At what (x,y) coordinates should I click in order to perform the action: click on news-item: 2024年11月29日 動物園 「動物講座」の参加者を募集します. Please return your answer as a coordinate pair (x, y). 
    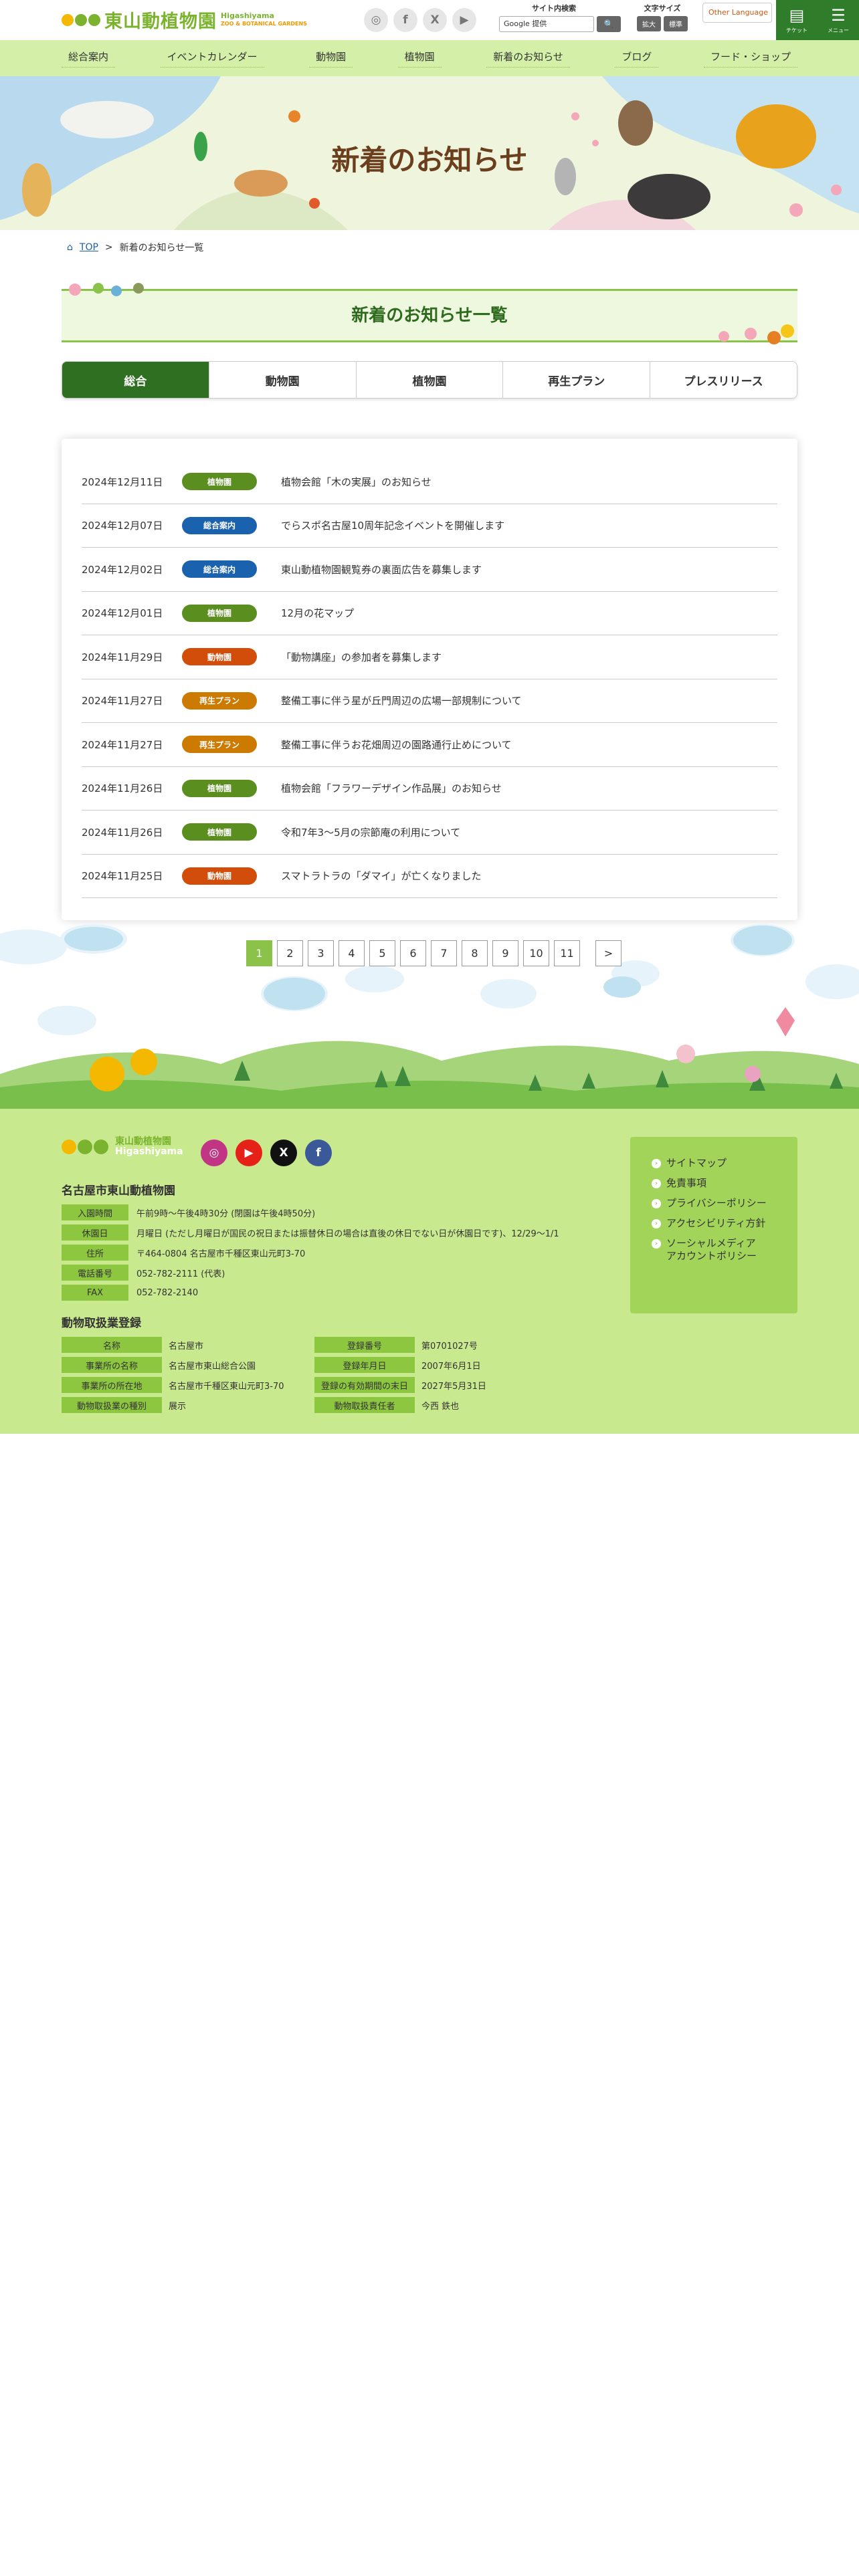
    Looking at the image, I should click on (429, 657).